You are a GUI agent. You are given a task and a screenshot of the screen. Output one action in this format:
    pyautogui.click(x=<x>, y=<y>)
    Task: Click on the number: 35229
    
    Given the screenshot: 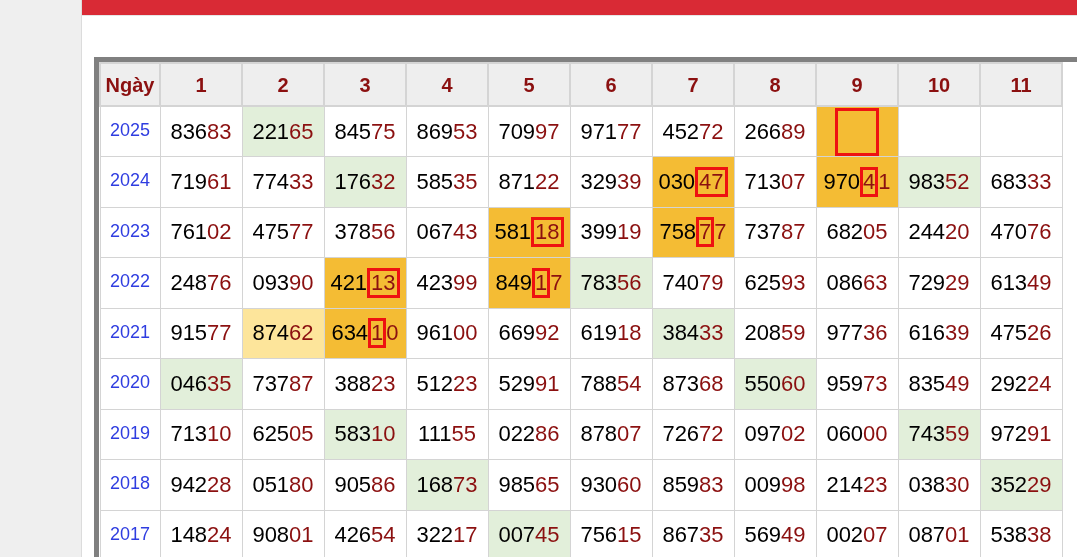 What is the action you would take?
    pyautogui.click(x=1021, y=484)
    